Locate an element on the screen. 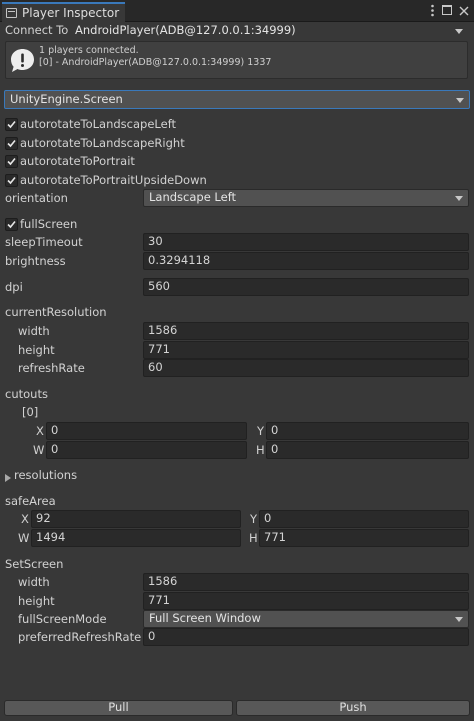 The height and width of the screenshot is (721, 474). orientation-dropdown: Landscape Left is located at coordinates (306, 198).